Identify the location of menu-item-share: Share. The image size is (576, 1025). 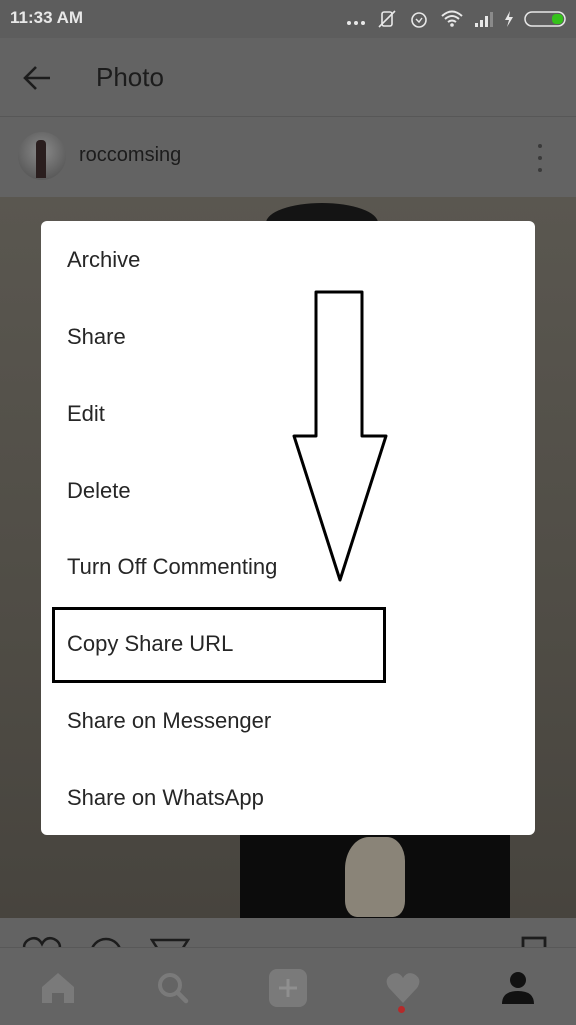
(288, 336).